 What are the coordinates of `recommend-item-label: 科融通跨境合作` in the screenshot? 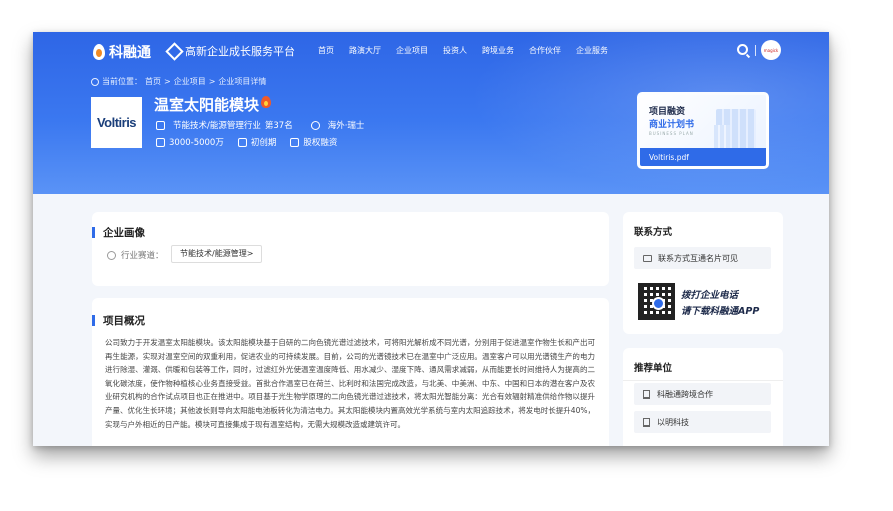 It's located at (685, 394).